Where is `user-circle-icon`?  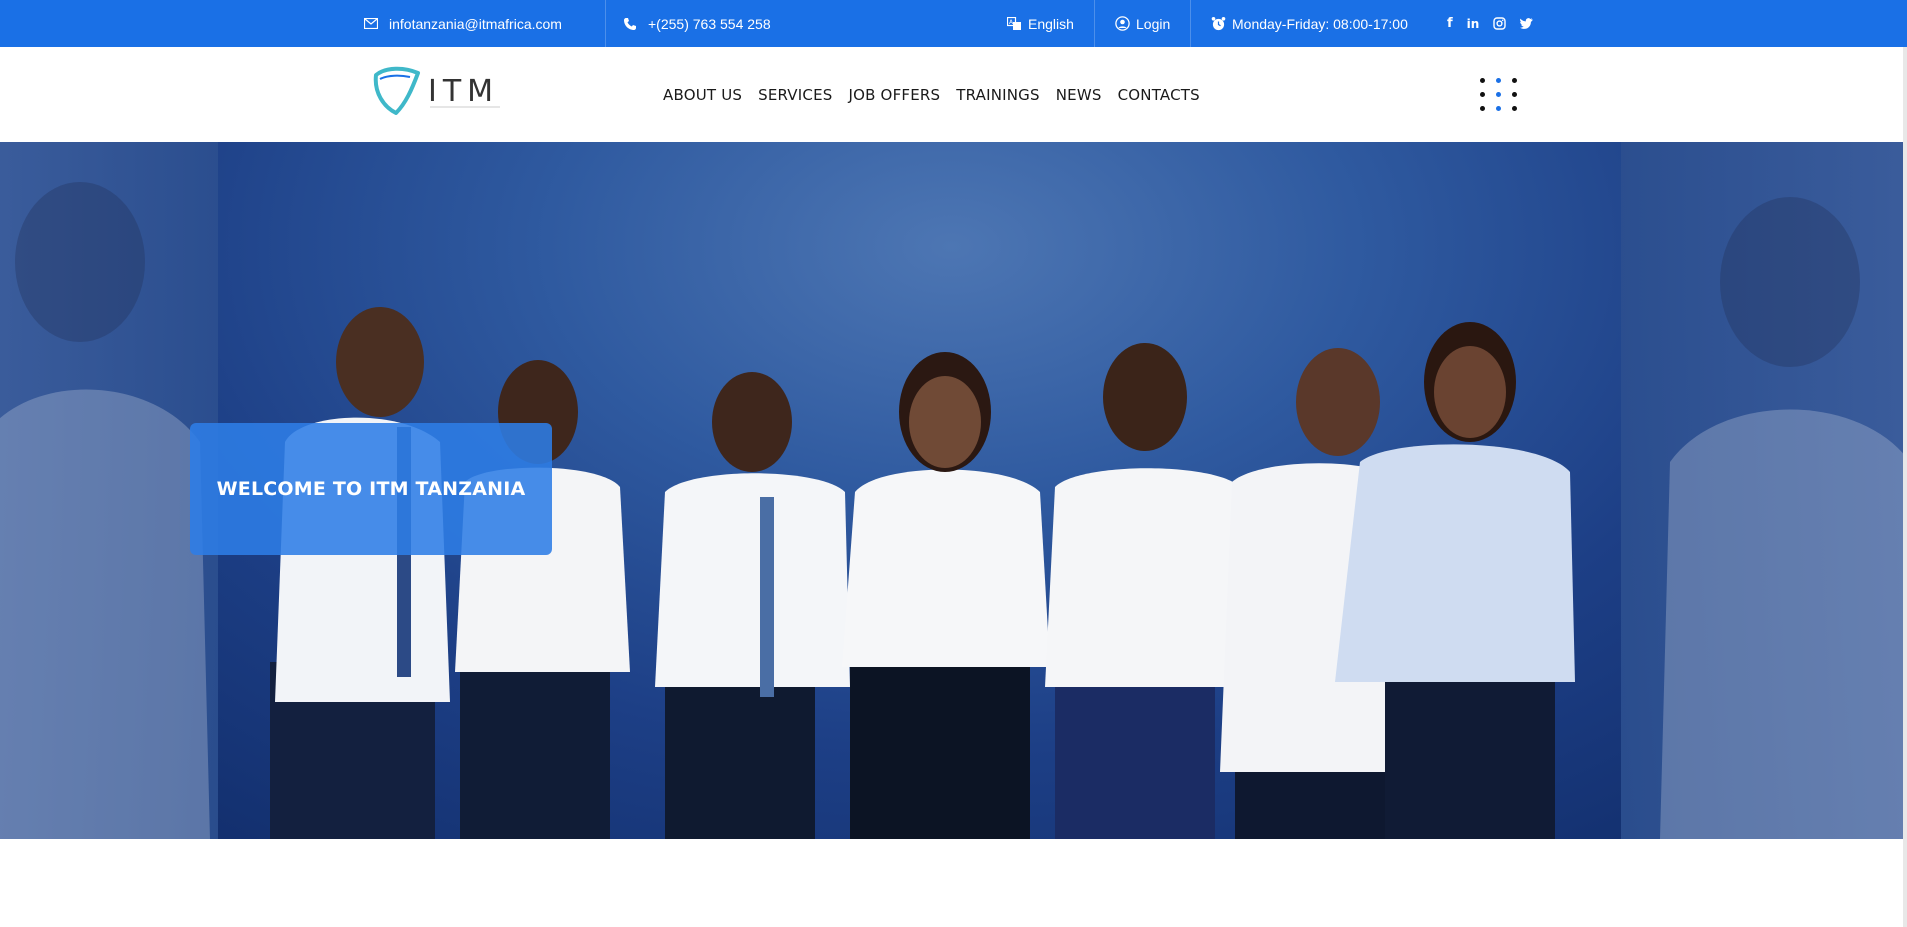 user-circle-icon is located at coordinates (1122, 24).